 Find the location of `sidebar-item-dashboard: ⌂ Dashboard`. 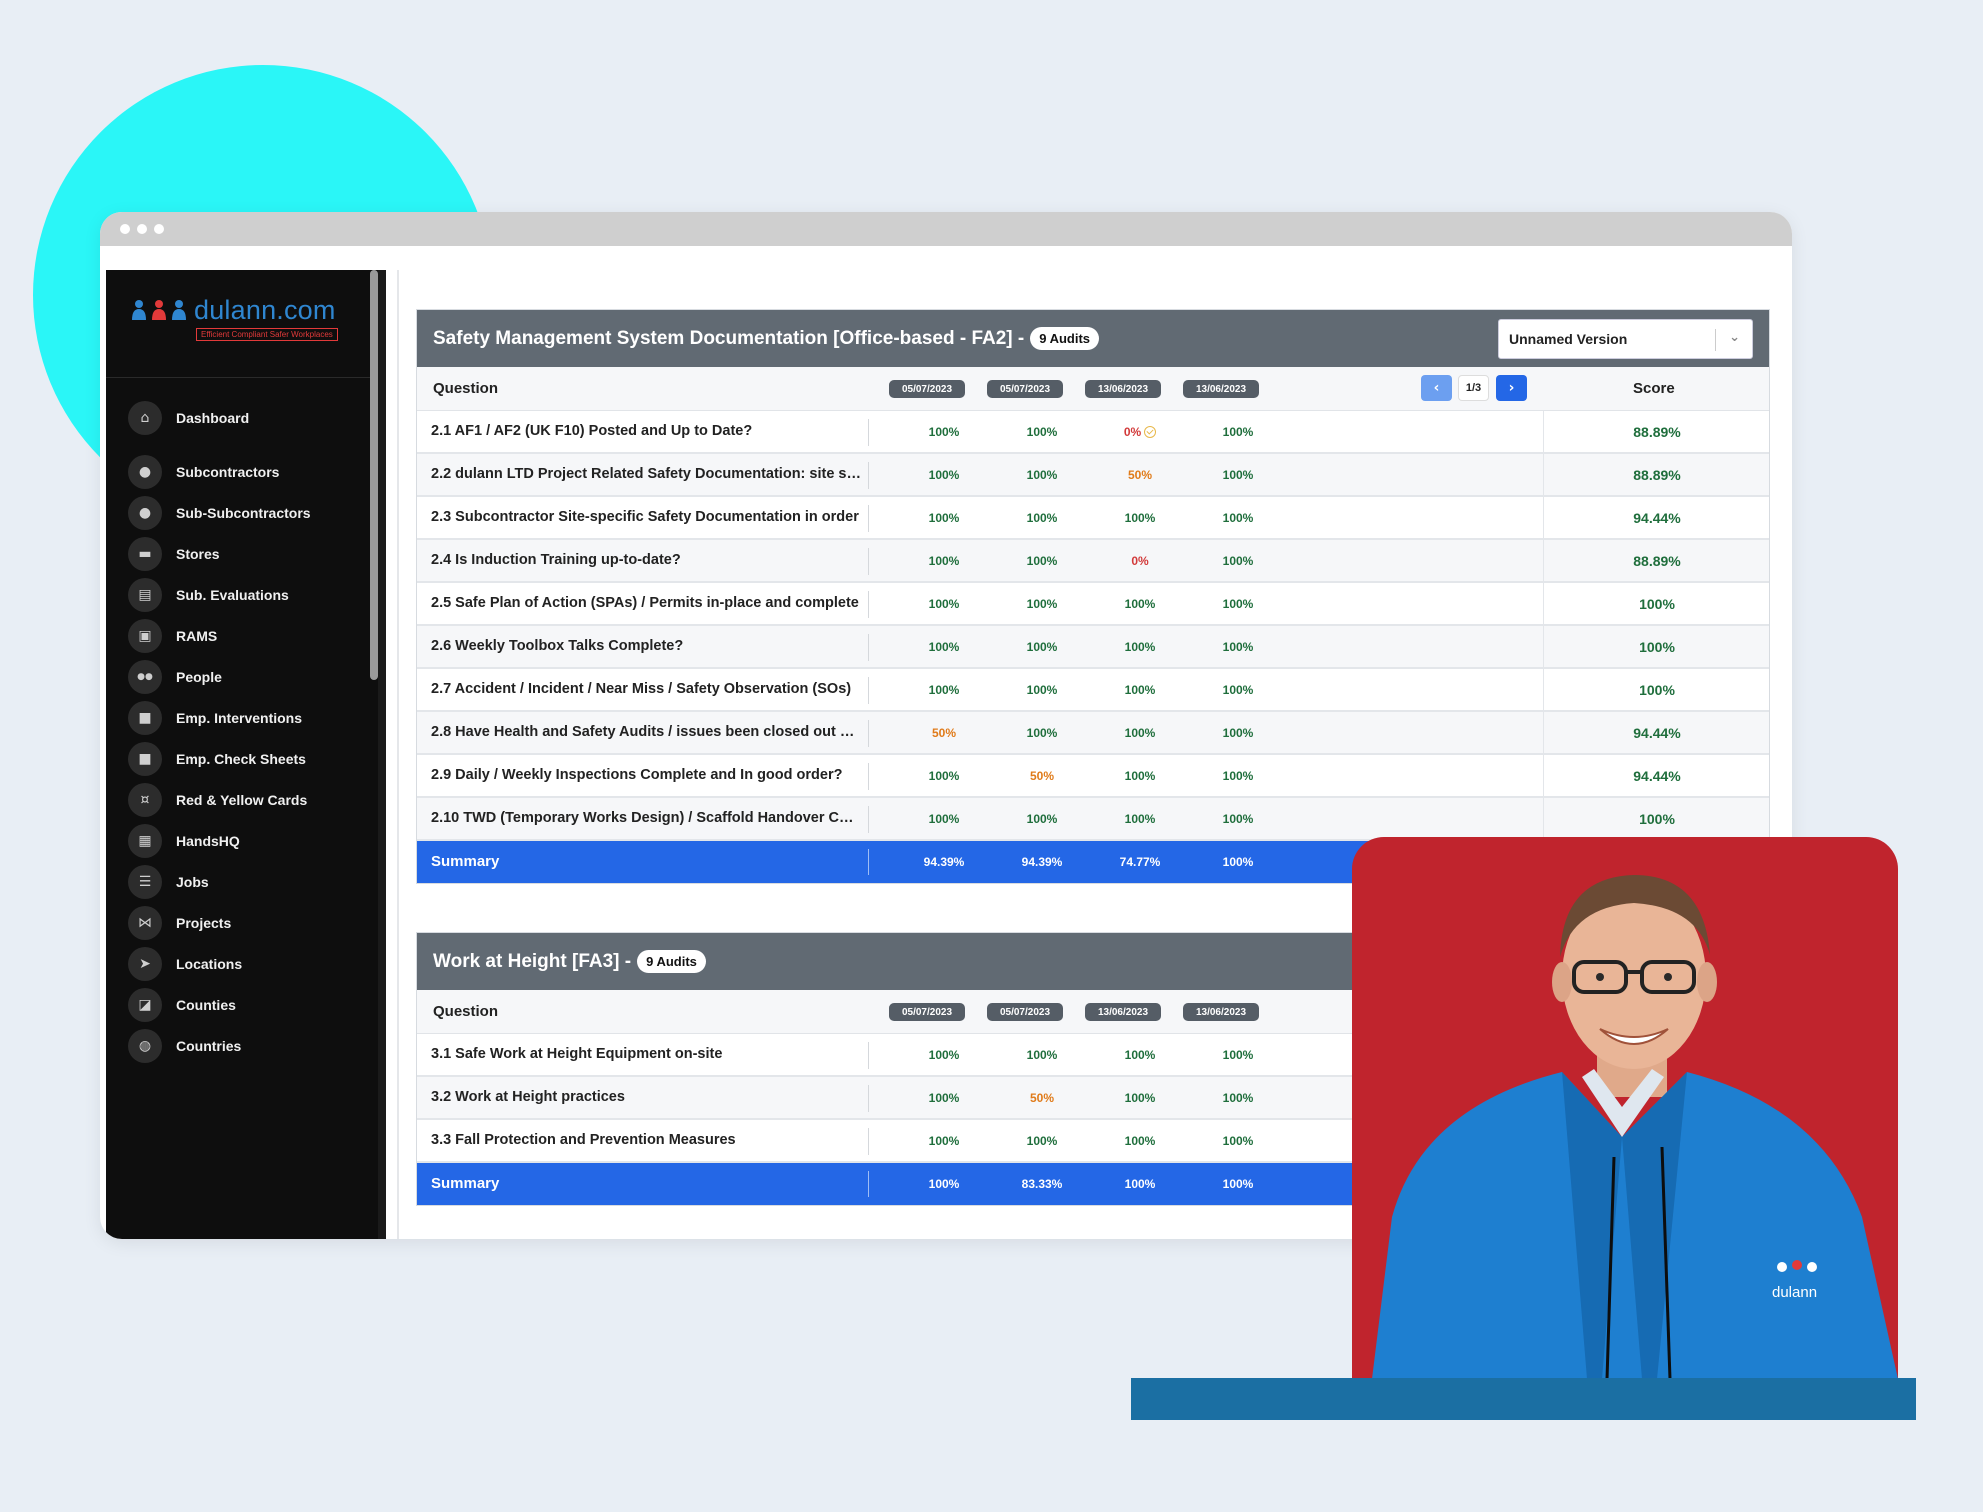

sidebar-item-dashboard: ⌂ Dashboard is located at coordinates (188, 418).